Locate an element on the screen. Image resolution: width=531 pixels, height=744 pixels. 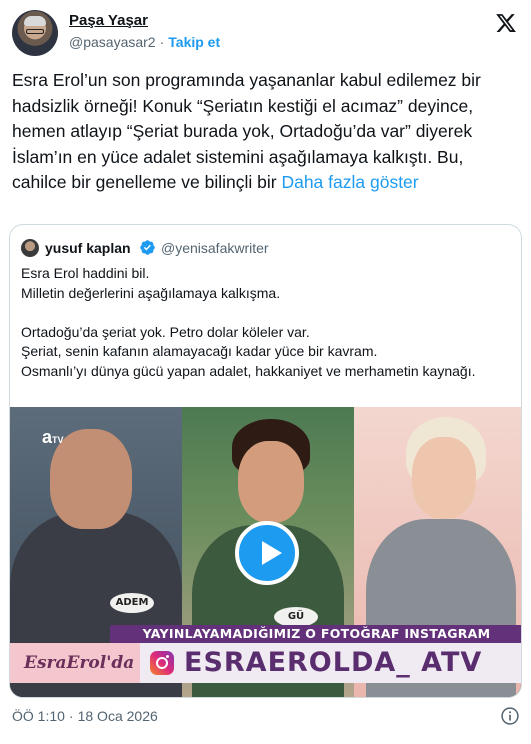
quoted-author-name: yusuf kaplan is located at coordinates (88, 248).